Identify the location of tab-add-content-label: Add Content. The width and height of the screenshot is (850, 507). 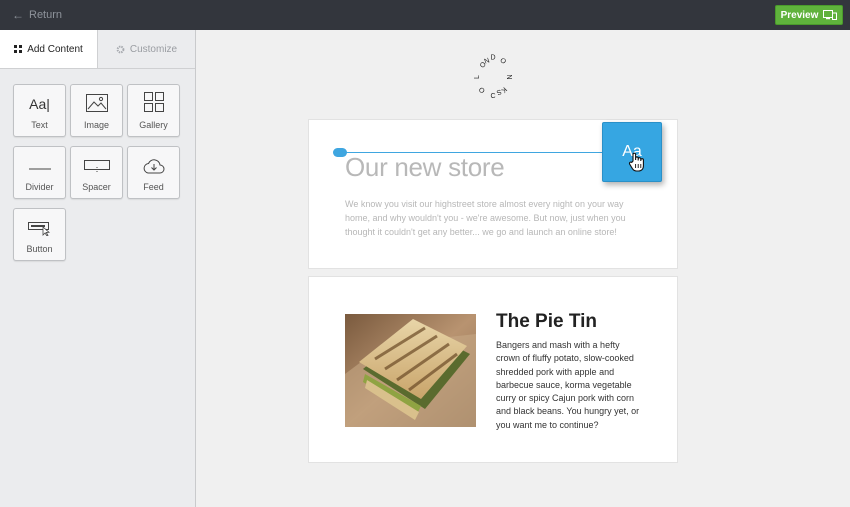
(55, 49).